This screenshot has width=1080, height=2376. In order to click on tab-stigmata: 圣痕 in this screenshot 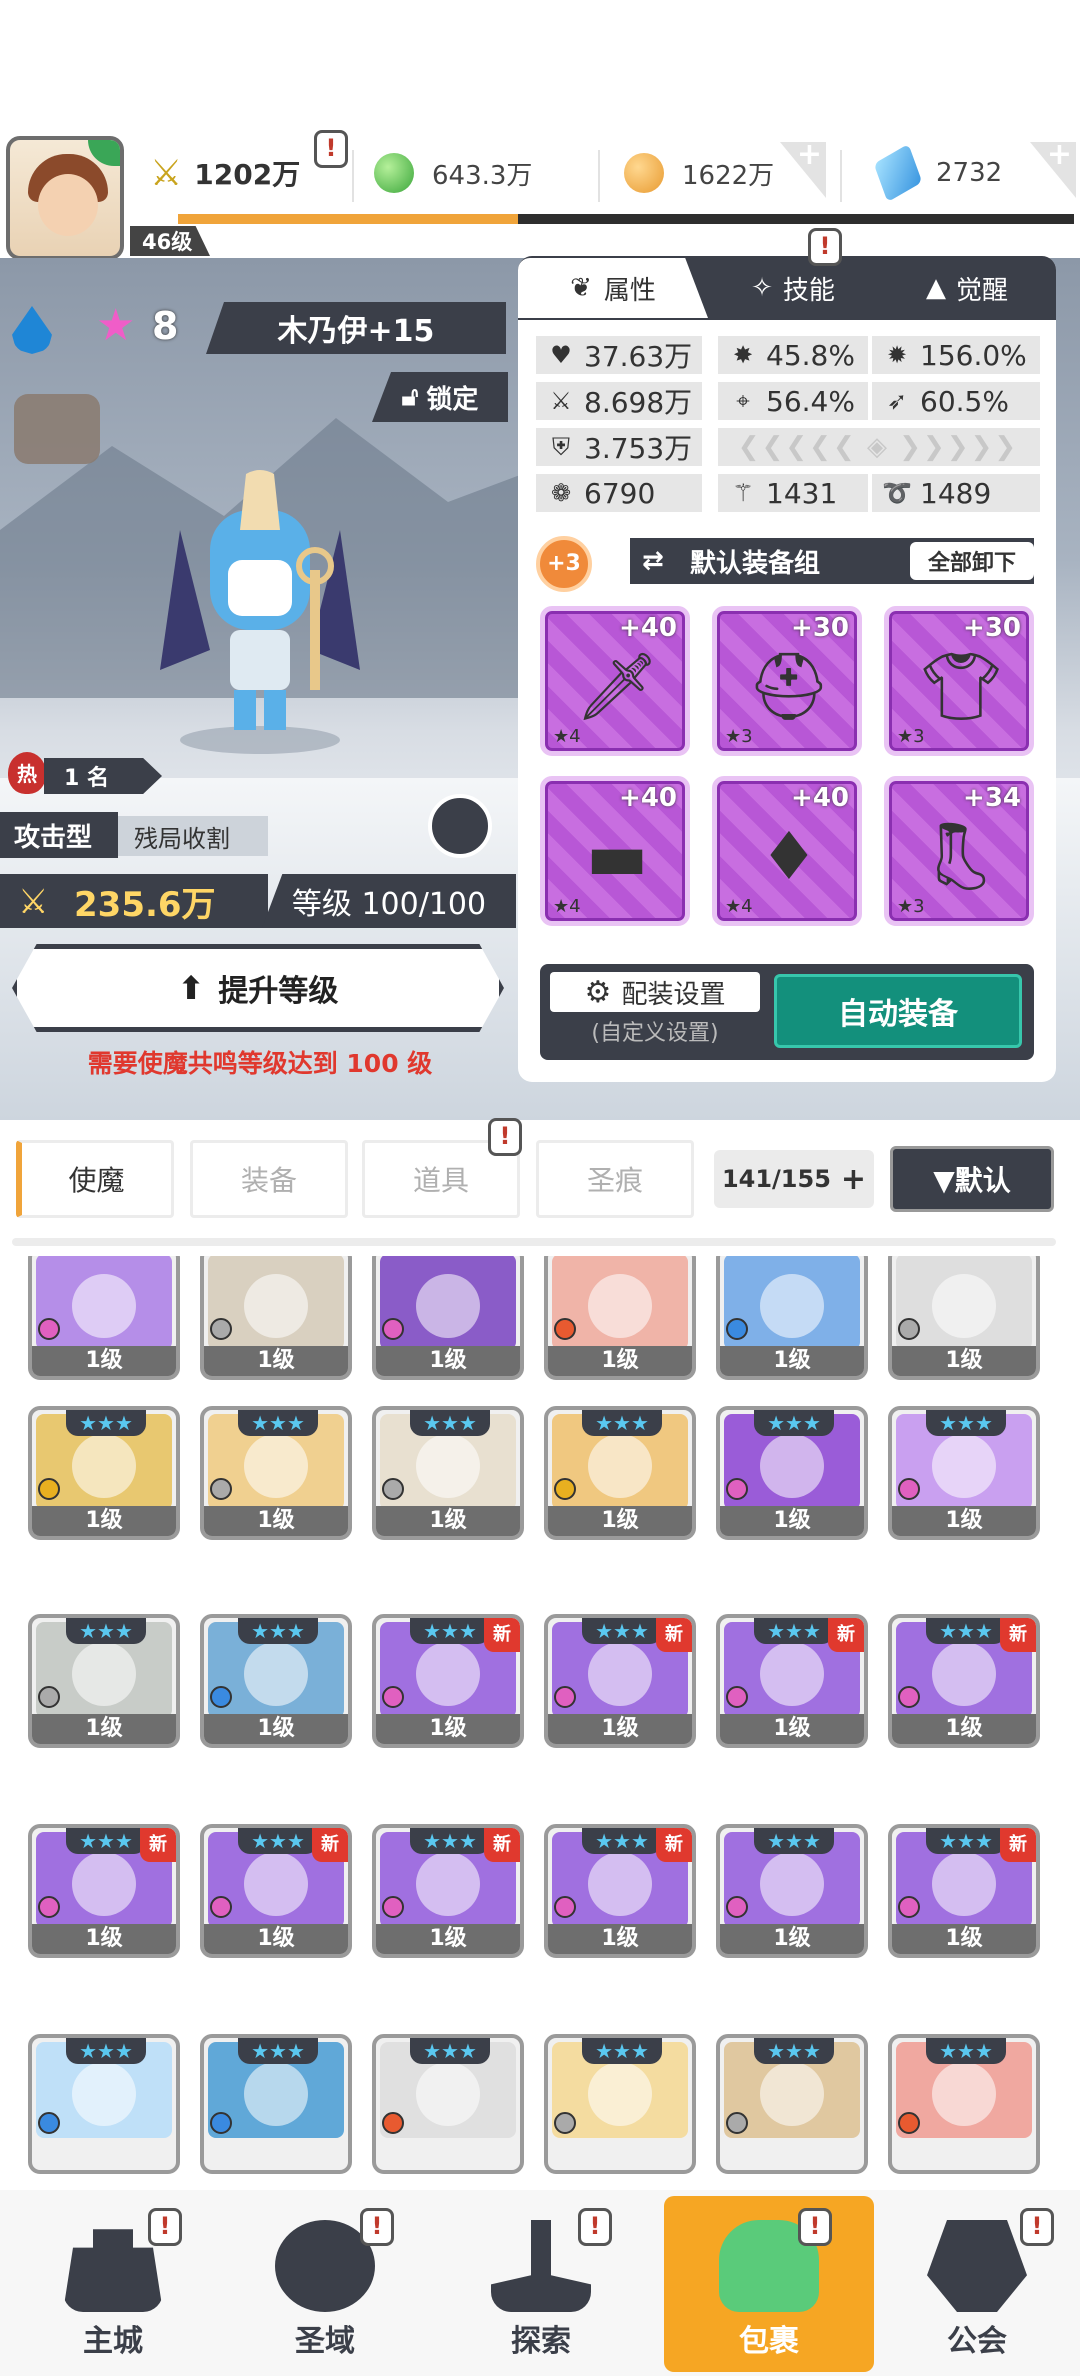, I will do `click(615, 1179)`.